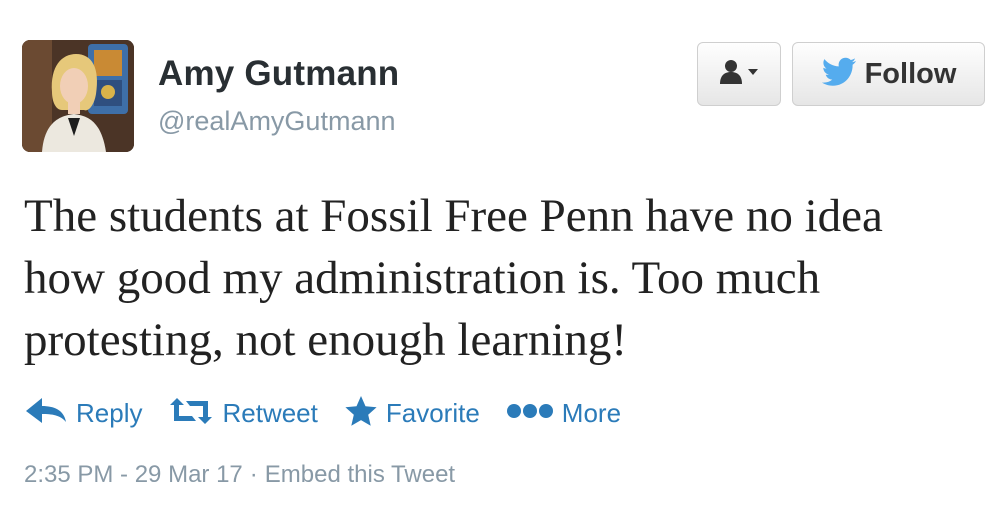  Describe the element at coordinates (109, 413) in the screenshot. I see `reply-label: Reply` at that location.